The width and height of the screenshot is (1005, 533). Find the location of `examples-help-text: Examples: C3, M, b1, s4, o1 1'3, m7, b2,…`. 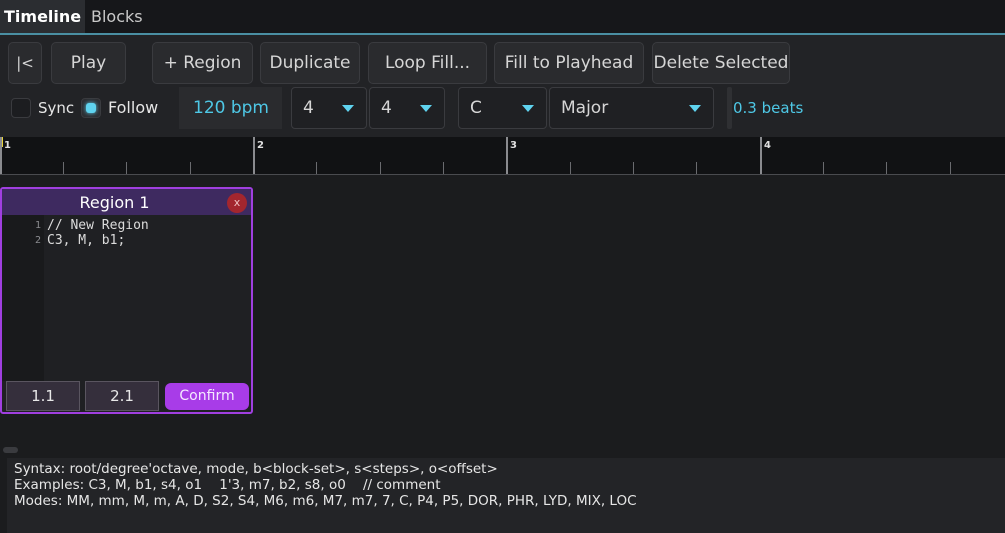

examples-help-text: Examples: C3, M, b1, s4, o1 1'3, m7, b2,… is located at coordinates (227, 485).